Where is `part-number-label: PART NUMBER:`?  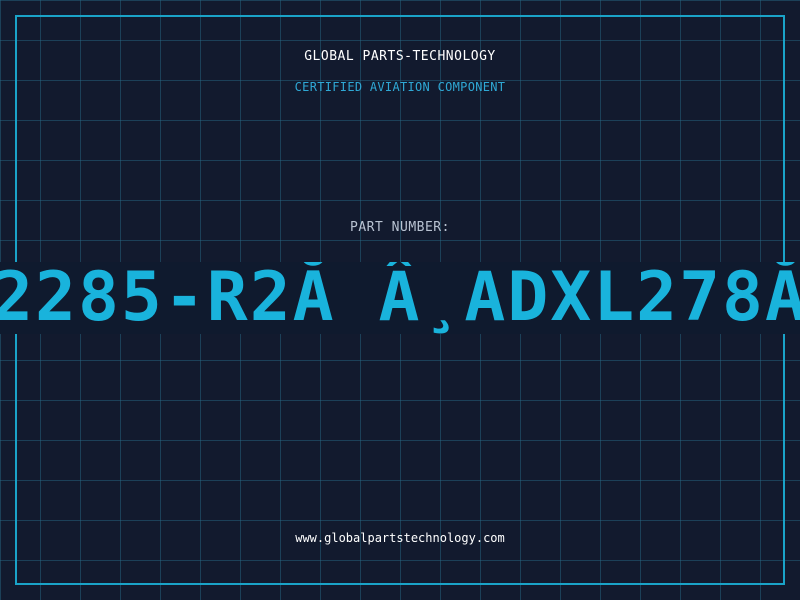 part-number-label: PART NUMBER: is located at coordinates (400, 227).